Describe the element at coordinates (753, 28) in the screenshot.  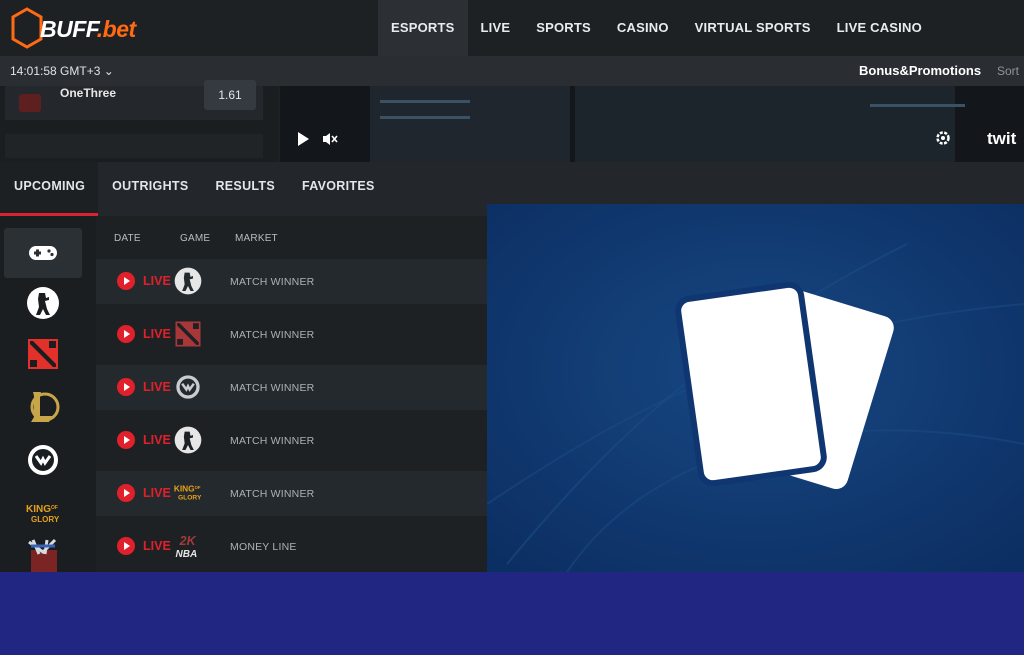
I see `nav-virtual-sports: VIRTUAL SPORTS` at that location.